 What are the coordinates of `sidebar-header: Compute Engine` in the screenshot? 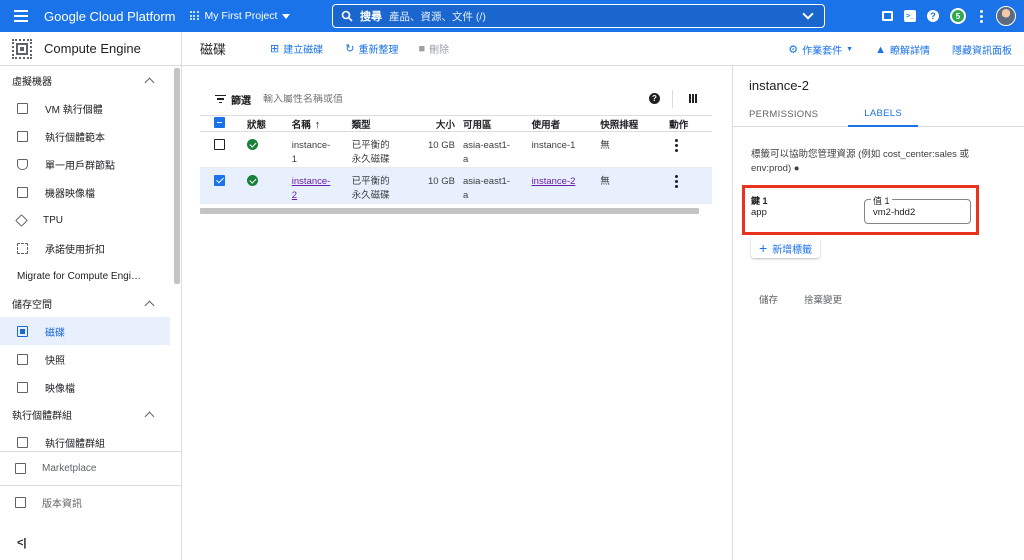 It's located at (90, 49).